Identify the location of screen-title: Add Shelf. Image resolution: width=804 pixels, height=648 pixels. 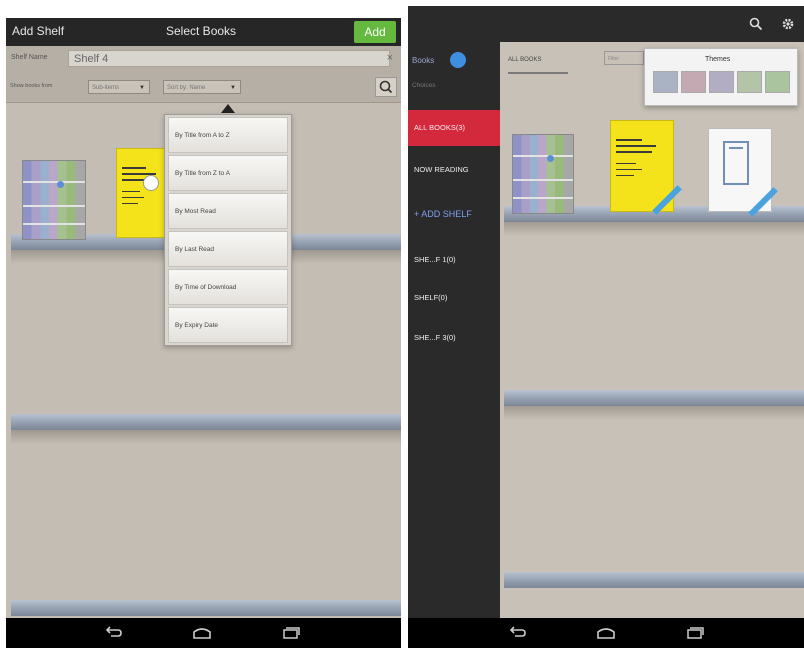
(38, 31).